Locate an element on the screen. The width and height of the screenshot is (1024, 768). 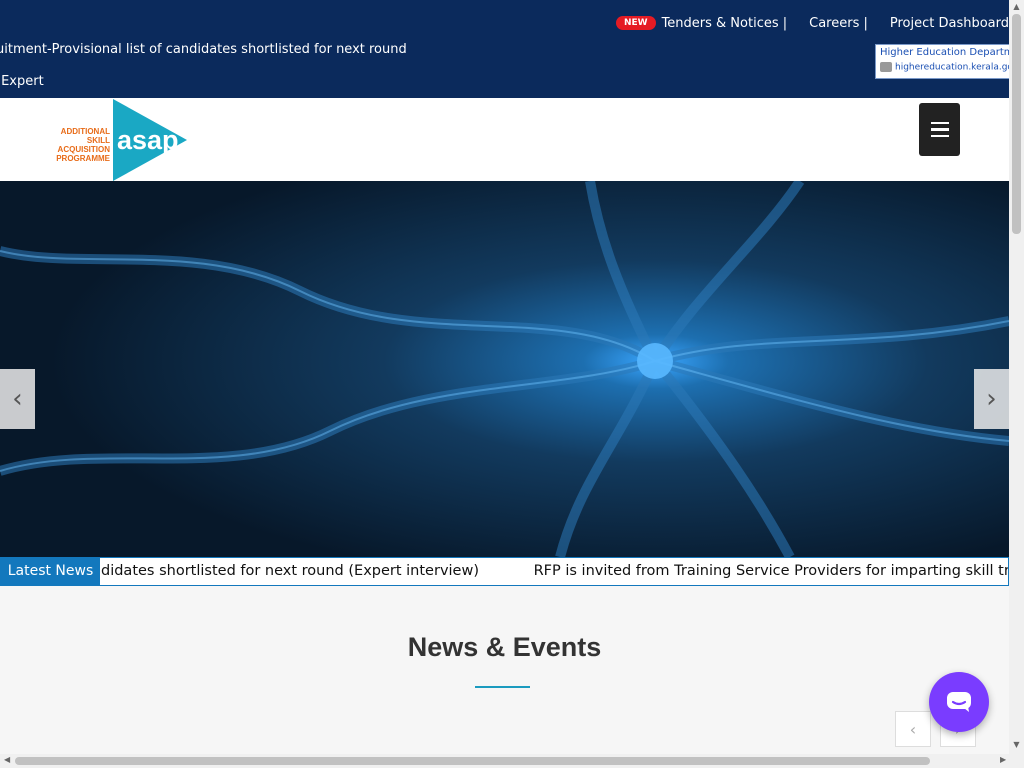
logo-mark-text: asap is located at coordinates (148, 140).